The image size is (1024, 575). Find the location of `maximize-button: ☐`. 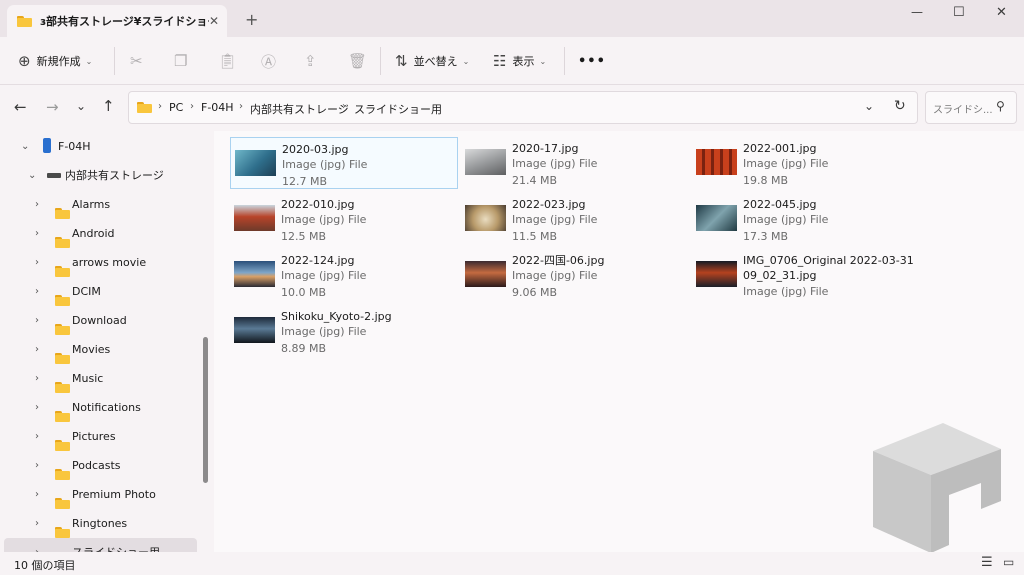

maximize-button: ☐ is located at coordinates (959, 12).